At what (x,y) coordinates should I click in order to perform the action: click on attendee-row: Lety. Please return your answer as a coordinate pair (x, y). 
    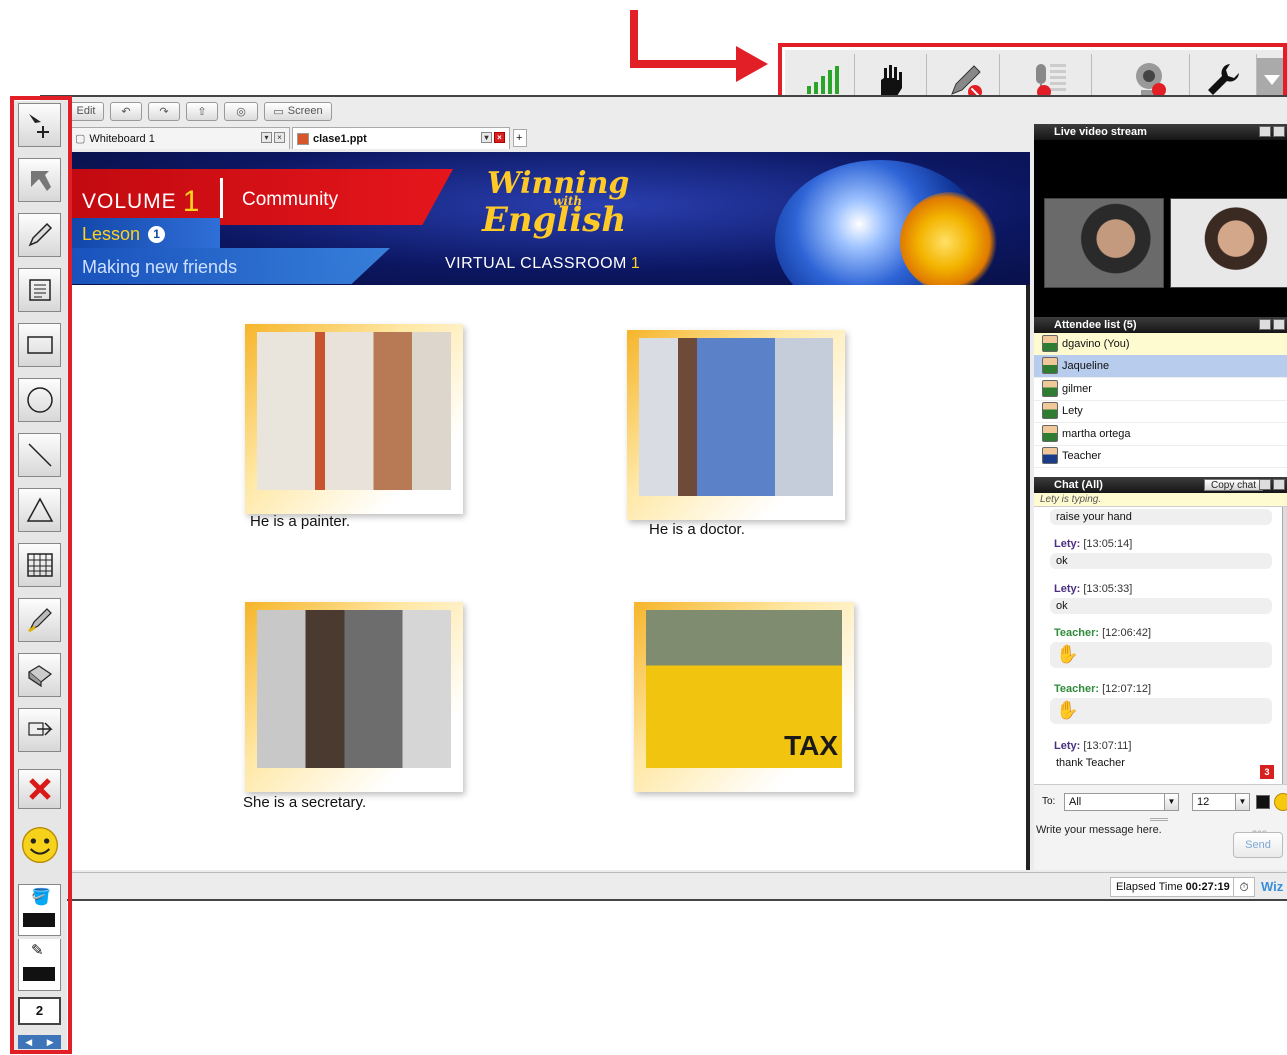
    Looking at the image, I should click on (1160, 411).